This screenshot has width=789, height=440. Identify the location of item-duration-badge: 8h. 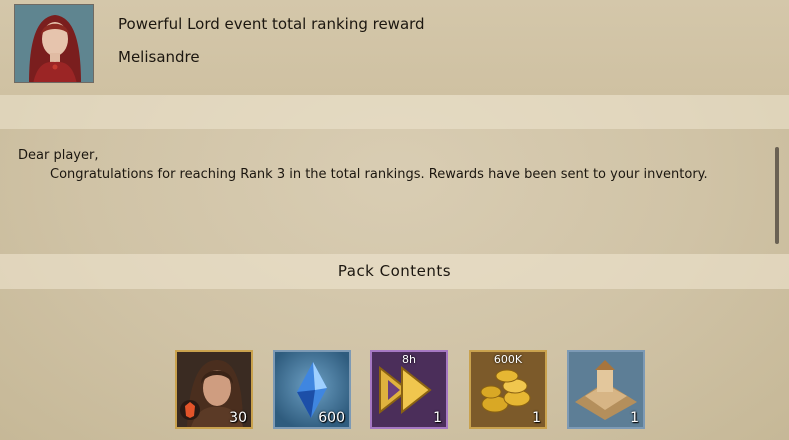
(409, 359).